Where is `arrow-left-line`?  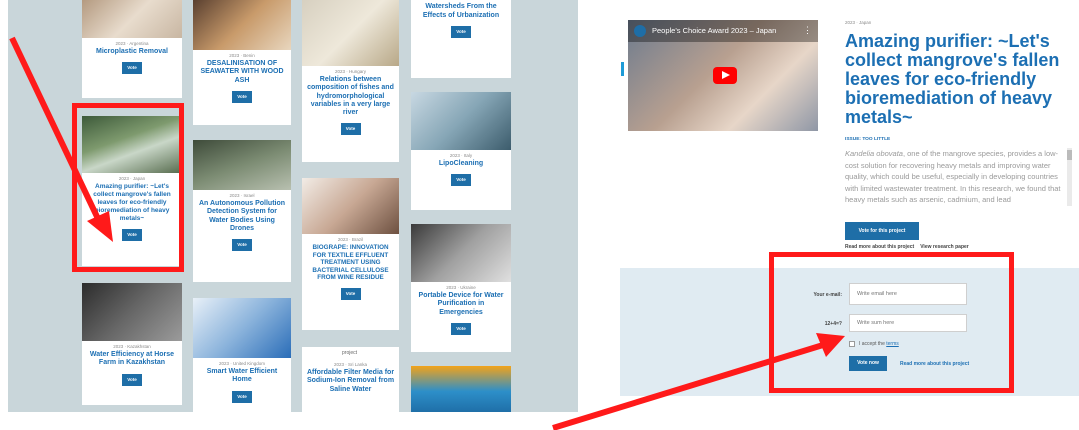 arrow-left-line is located at coordinates (56, 130).